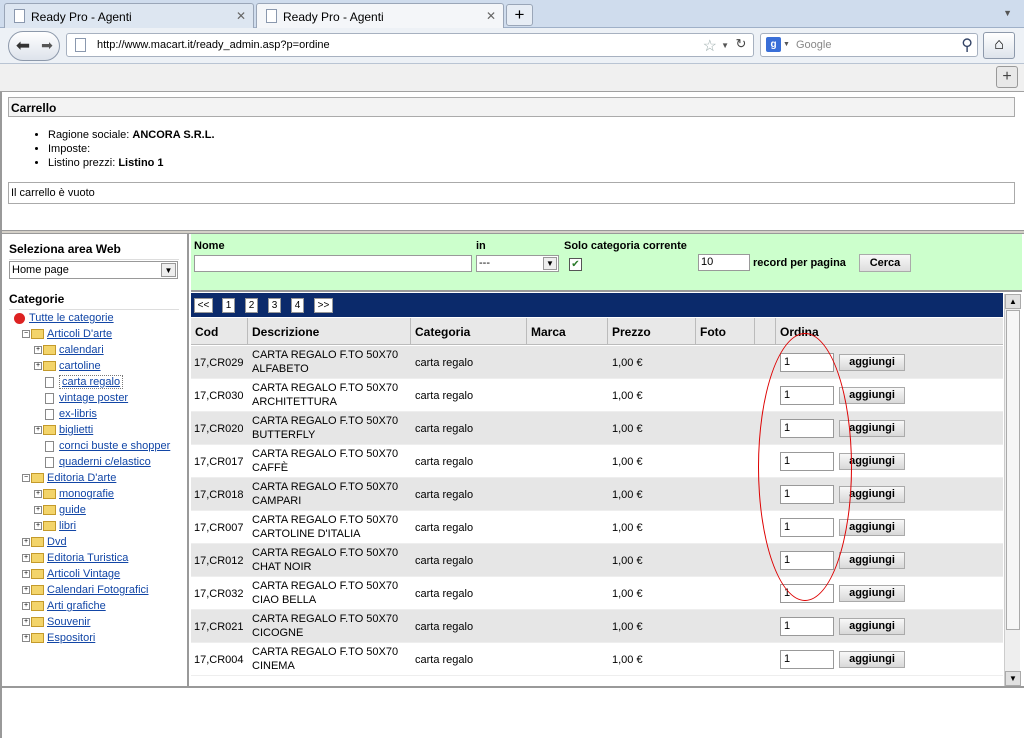 This screenshot has height=738, width=1024. I want to click on tab-2: Ready Pro - Agenti ✕, so click(380, 16).